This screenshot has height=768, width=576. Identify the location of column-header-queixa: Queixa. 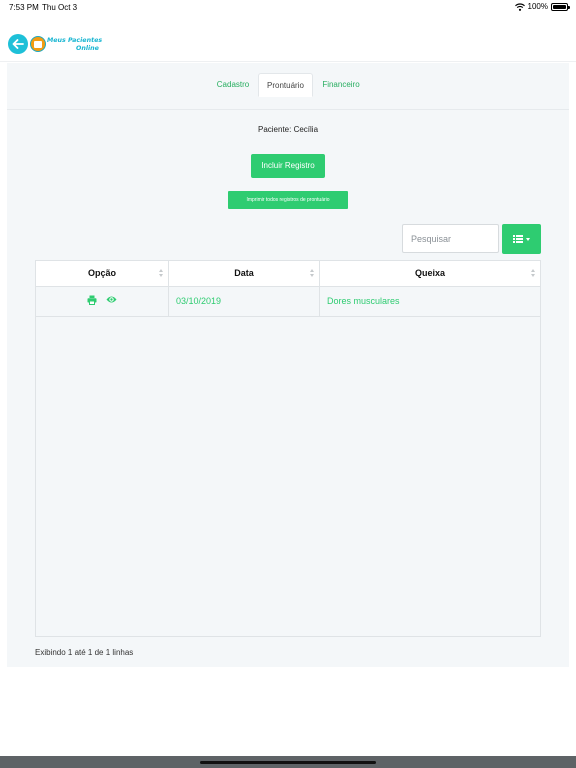
(430, 273).